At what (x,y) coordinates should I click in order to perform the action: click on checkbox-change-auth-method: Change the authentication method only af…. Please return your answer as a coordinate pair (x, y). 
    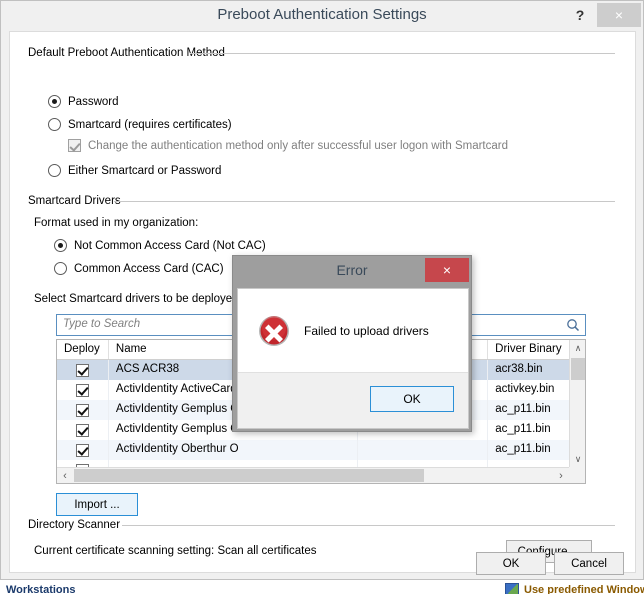
    Looking at the image, I should click on (288, 145).